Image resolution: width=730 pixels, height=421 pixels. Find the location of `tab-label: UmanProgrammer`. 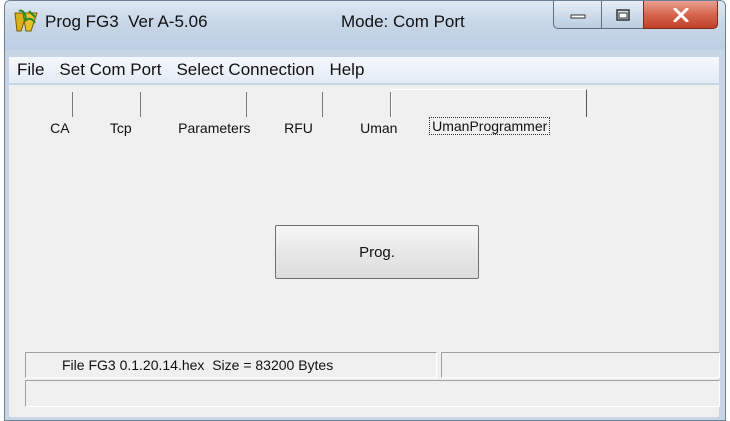

tab-label: UmanProgrammer is located at coordinates (490, 126).